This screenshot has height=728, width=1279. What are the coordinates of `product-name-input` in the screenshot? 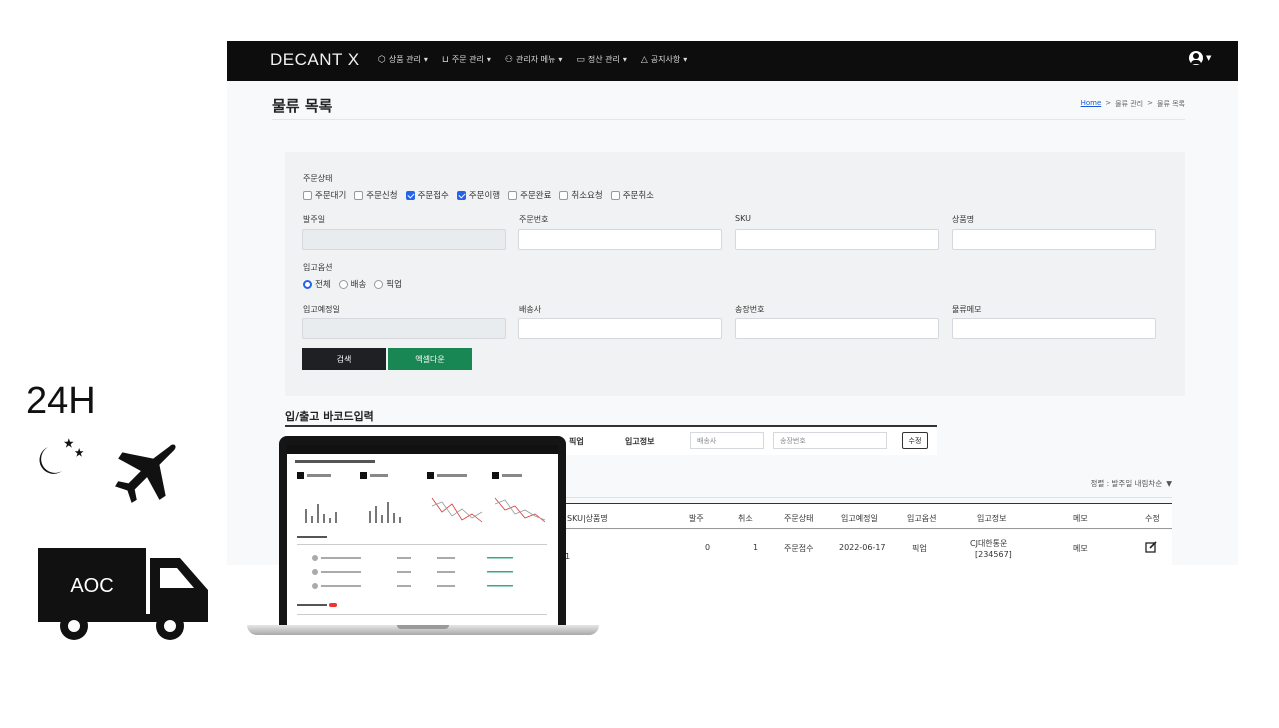 It's located at (1054, 239).